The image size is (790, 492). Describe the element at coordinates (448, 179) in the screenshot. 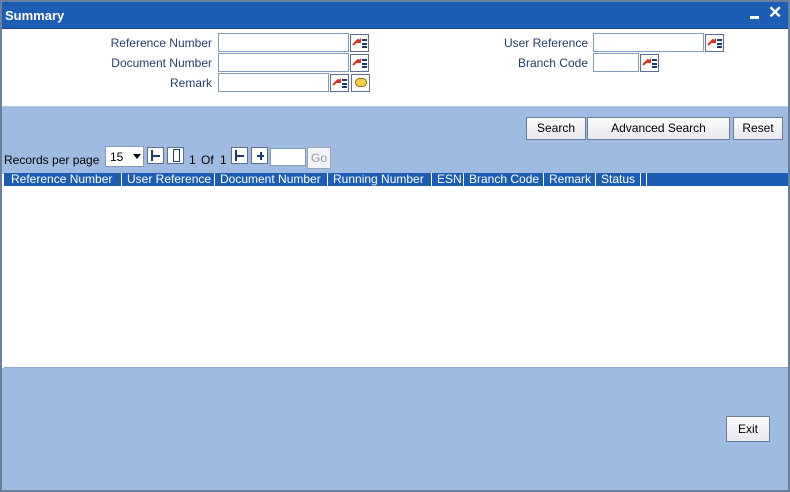

I see `column-header-esn: ESN` at that location.